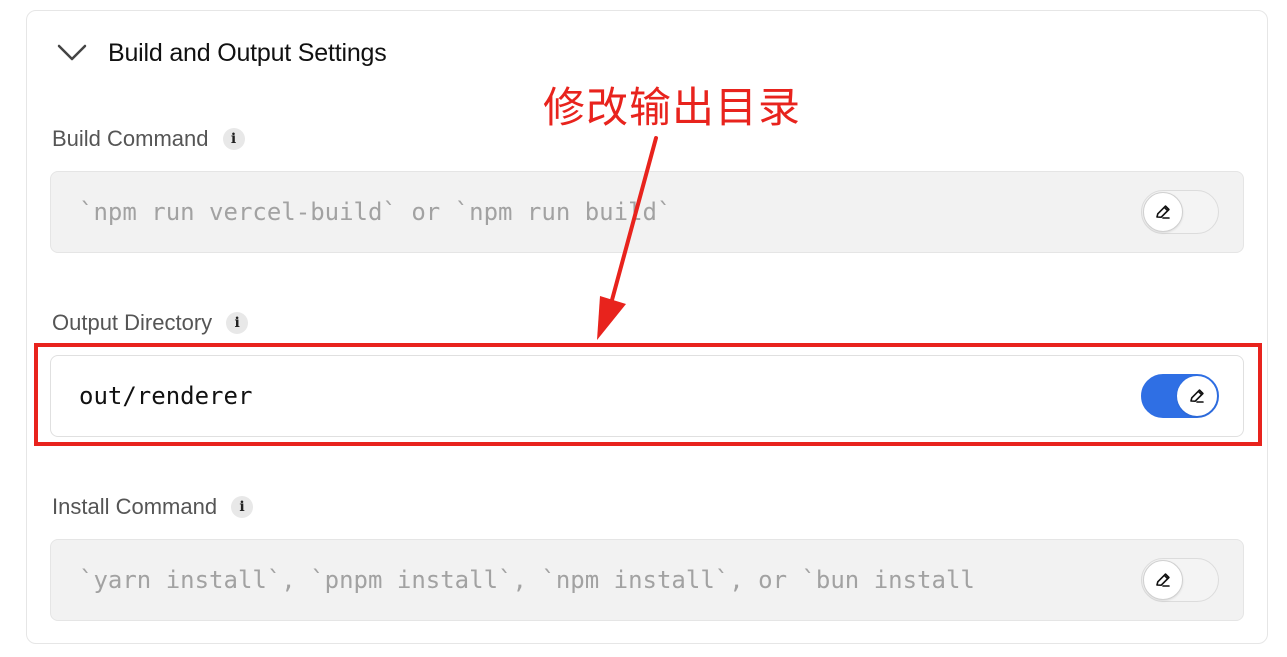 The width and height of the screenshot is (1287, 657). I want to click on install-command-override-toggle, so click(1180, 580).